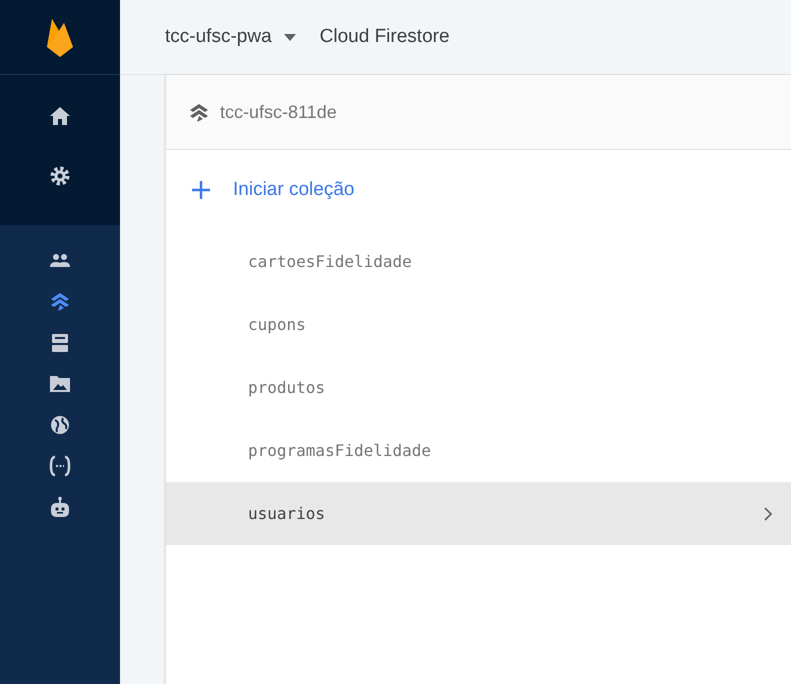 This screenshot has height=684, width=791. I want to click on image-folder-icon, so click(60, 384).